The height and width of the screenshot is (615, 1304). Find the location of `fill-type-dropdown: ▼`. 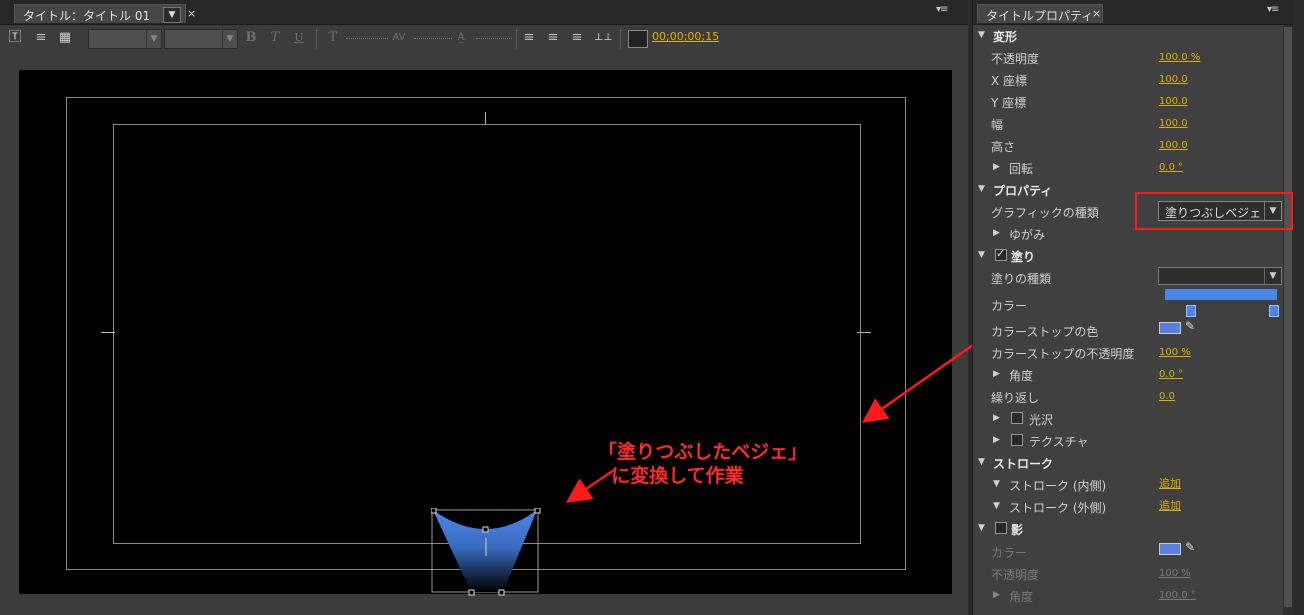

fill-type-dropdown: ▼ is located at coordinates (1220, 276).